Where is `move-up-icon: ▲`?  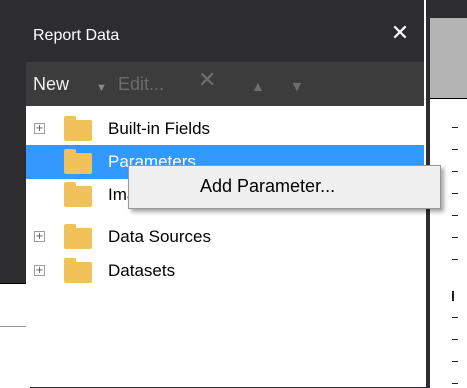 move-up-icon: ▲ is located at coordinates (258, 86).